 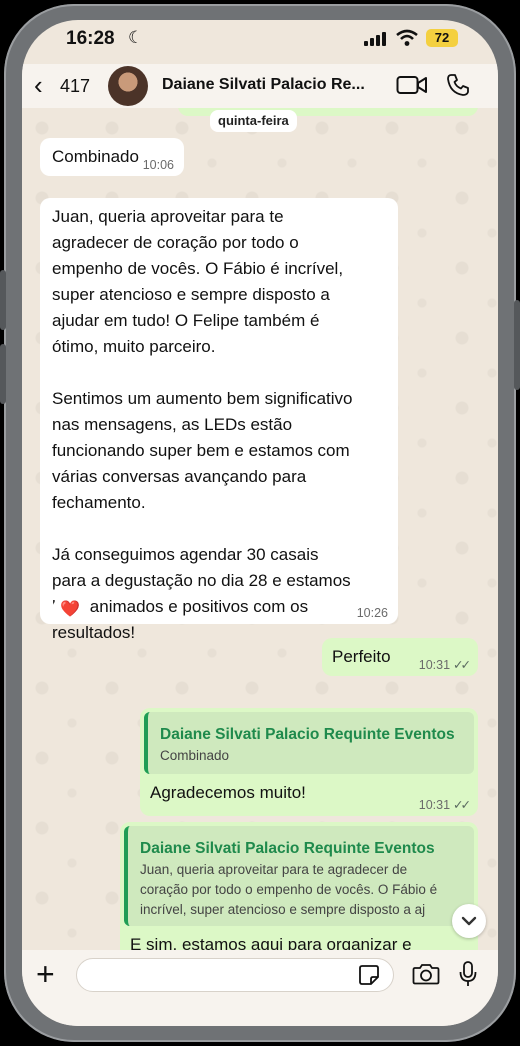 What do you see at coordinates (369, 975) in the screenshot?
I see `sticker-icon` at bounding box center [369, 975].